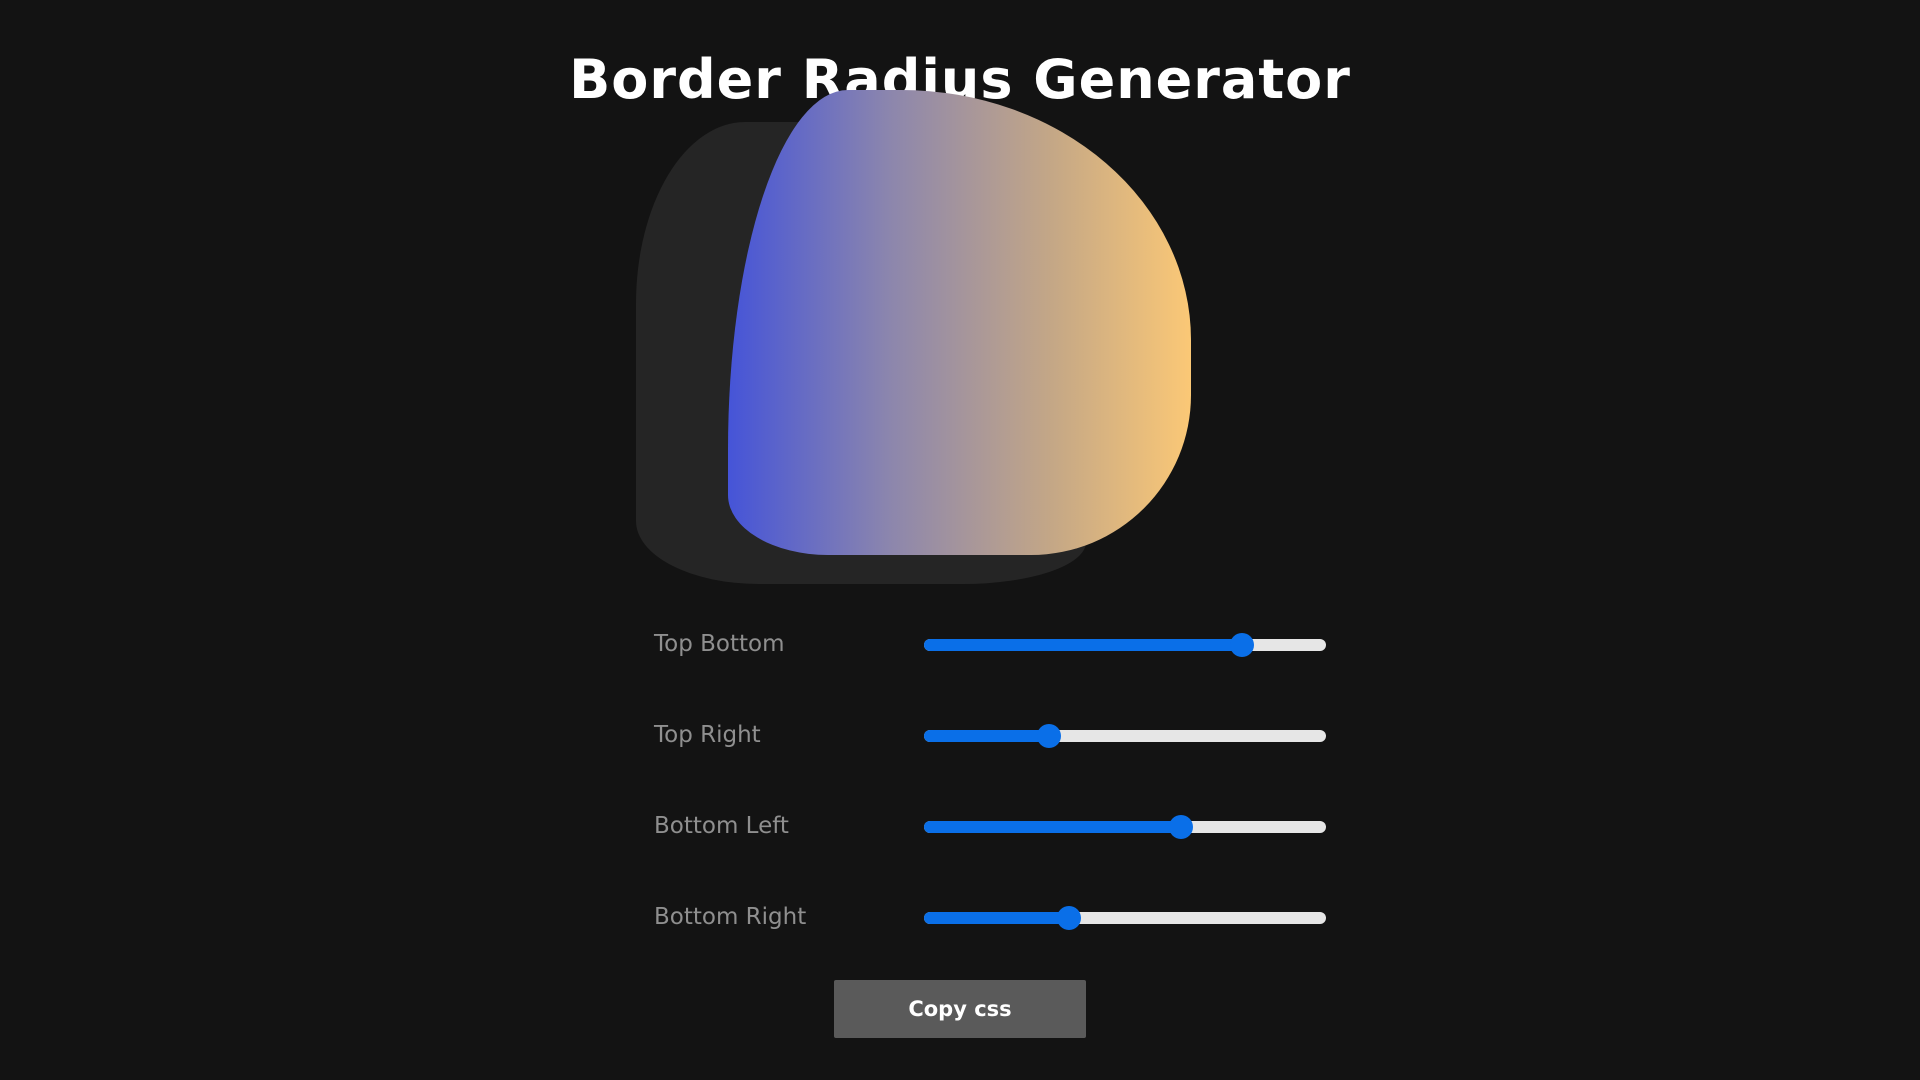  Describe the element at coordinates (1125, 918) in the screenshot. I see `bottom-right-slider` at that location.